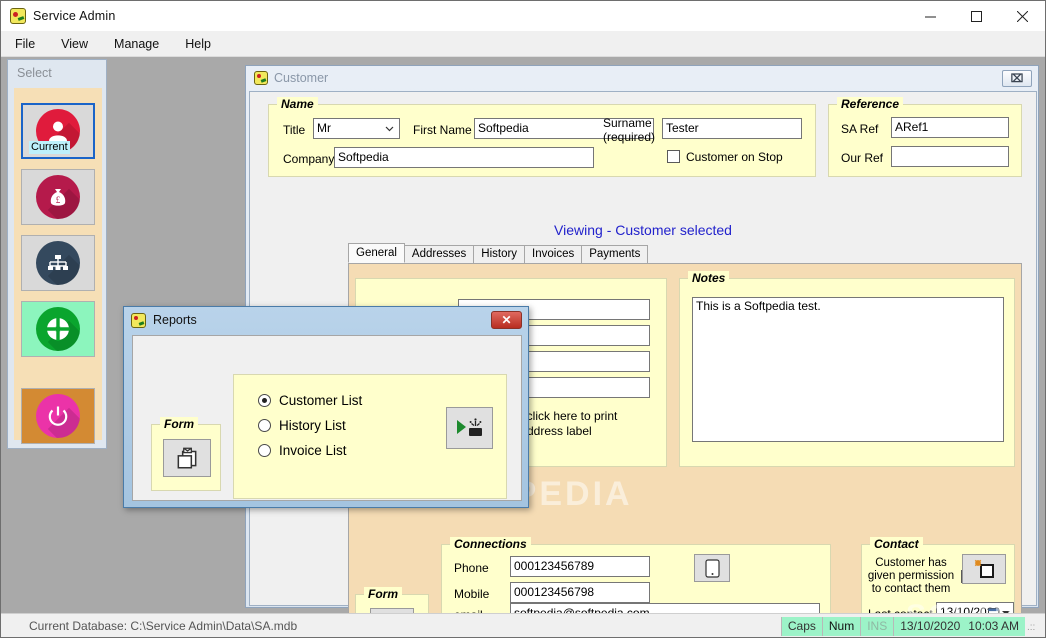 The image size is (1046, 638). What do you see at coordinates (860, 129) in the screenshot?
I see `sa-ref-label: SA Ref` at bounding box center [860, 129].